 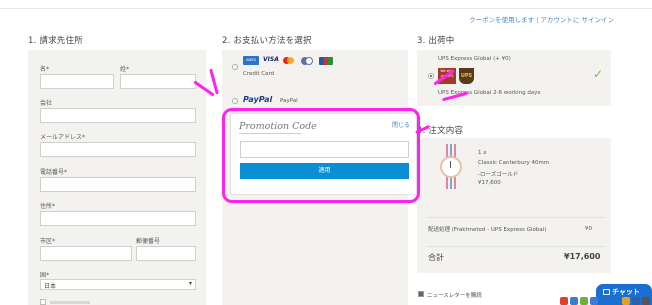 What do you see at coordinates (289, 101) in the screenshot?
I see `paypal-label: PayPal` at bounding box center [289, 101].